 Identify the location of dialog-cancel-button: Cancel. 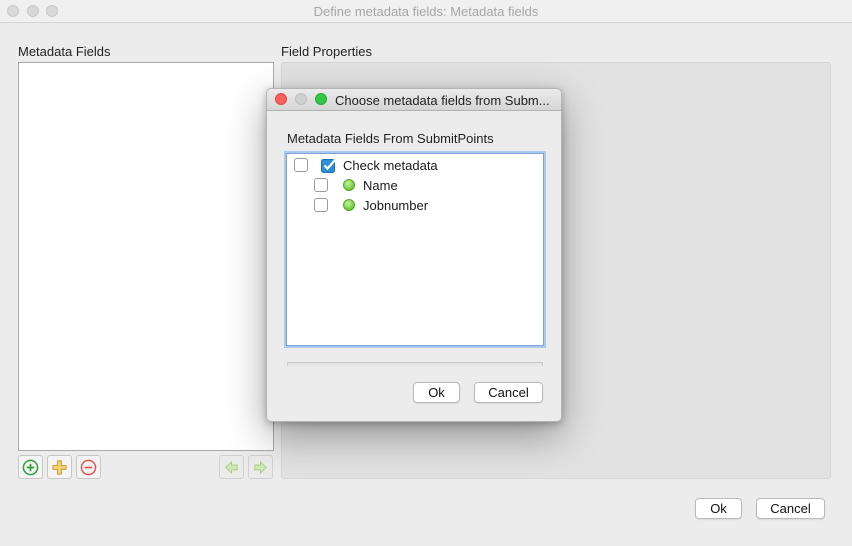
(508, 392).